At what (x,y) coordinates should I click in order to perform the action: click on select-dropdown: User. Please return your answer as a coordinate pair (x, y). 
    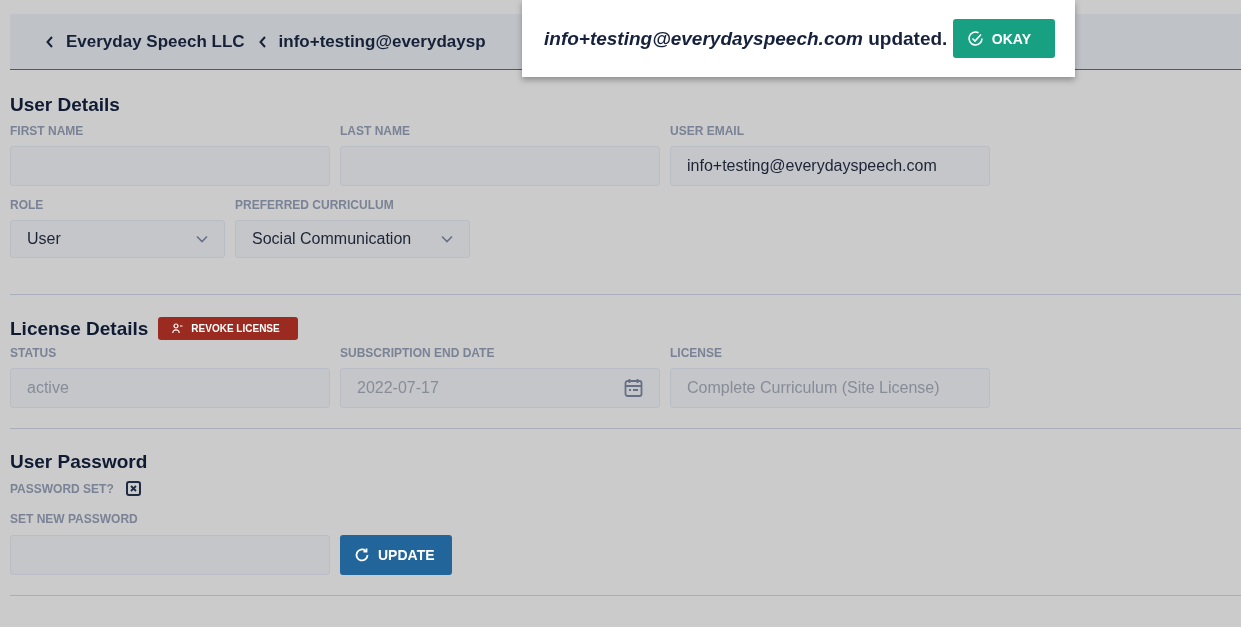
    Looking at the image, I should click on (117, 239).